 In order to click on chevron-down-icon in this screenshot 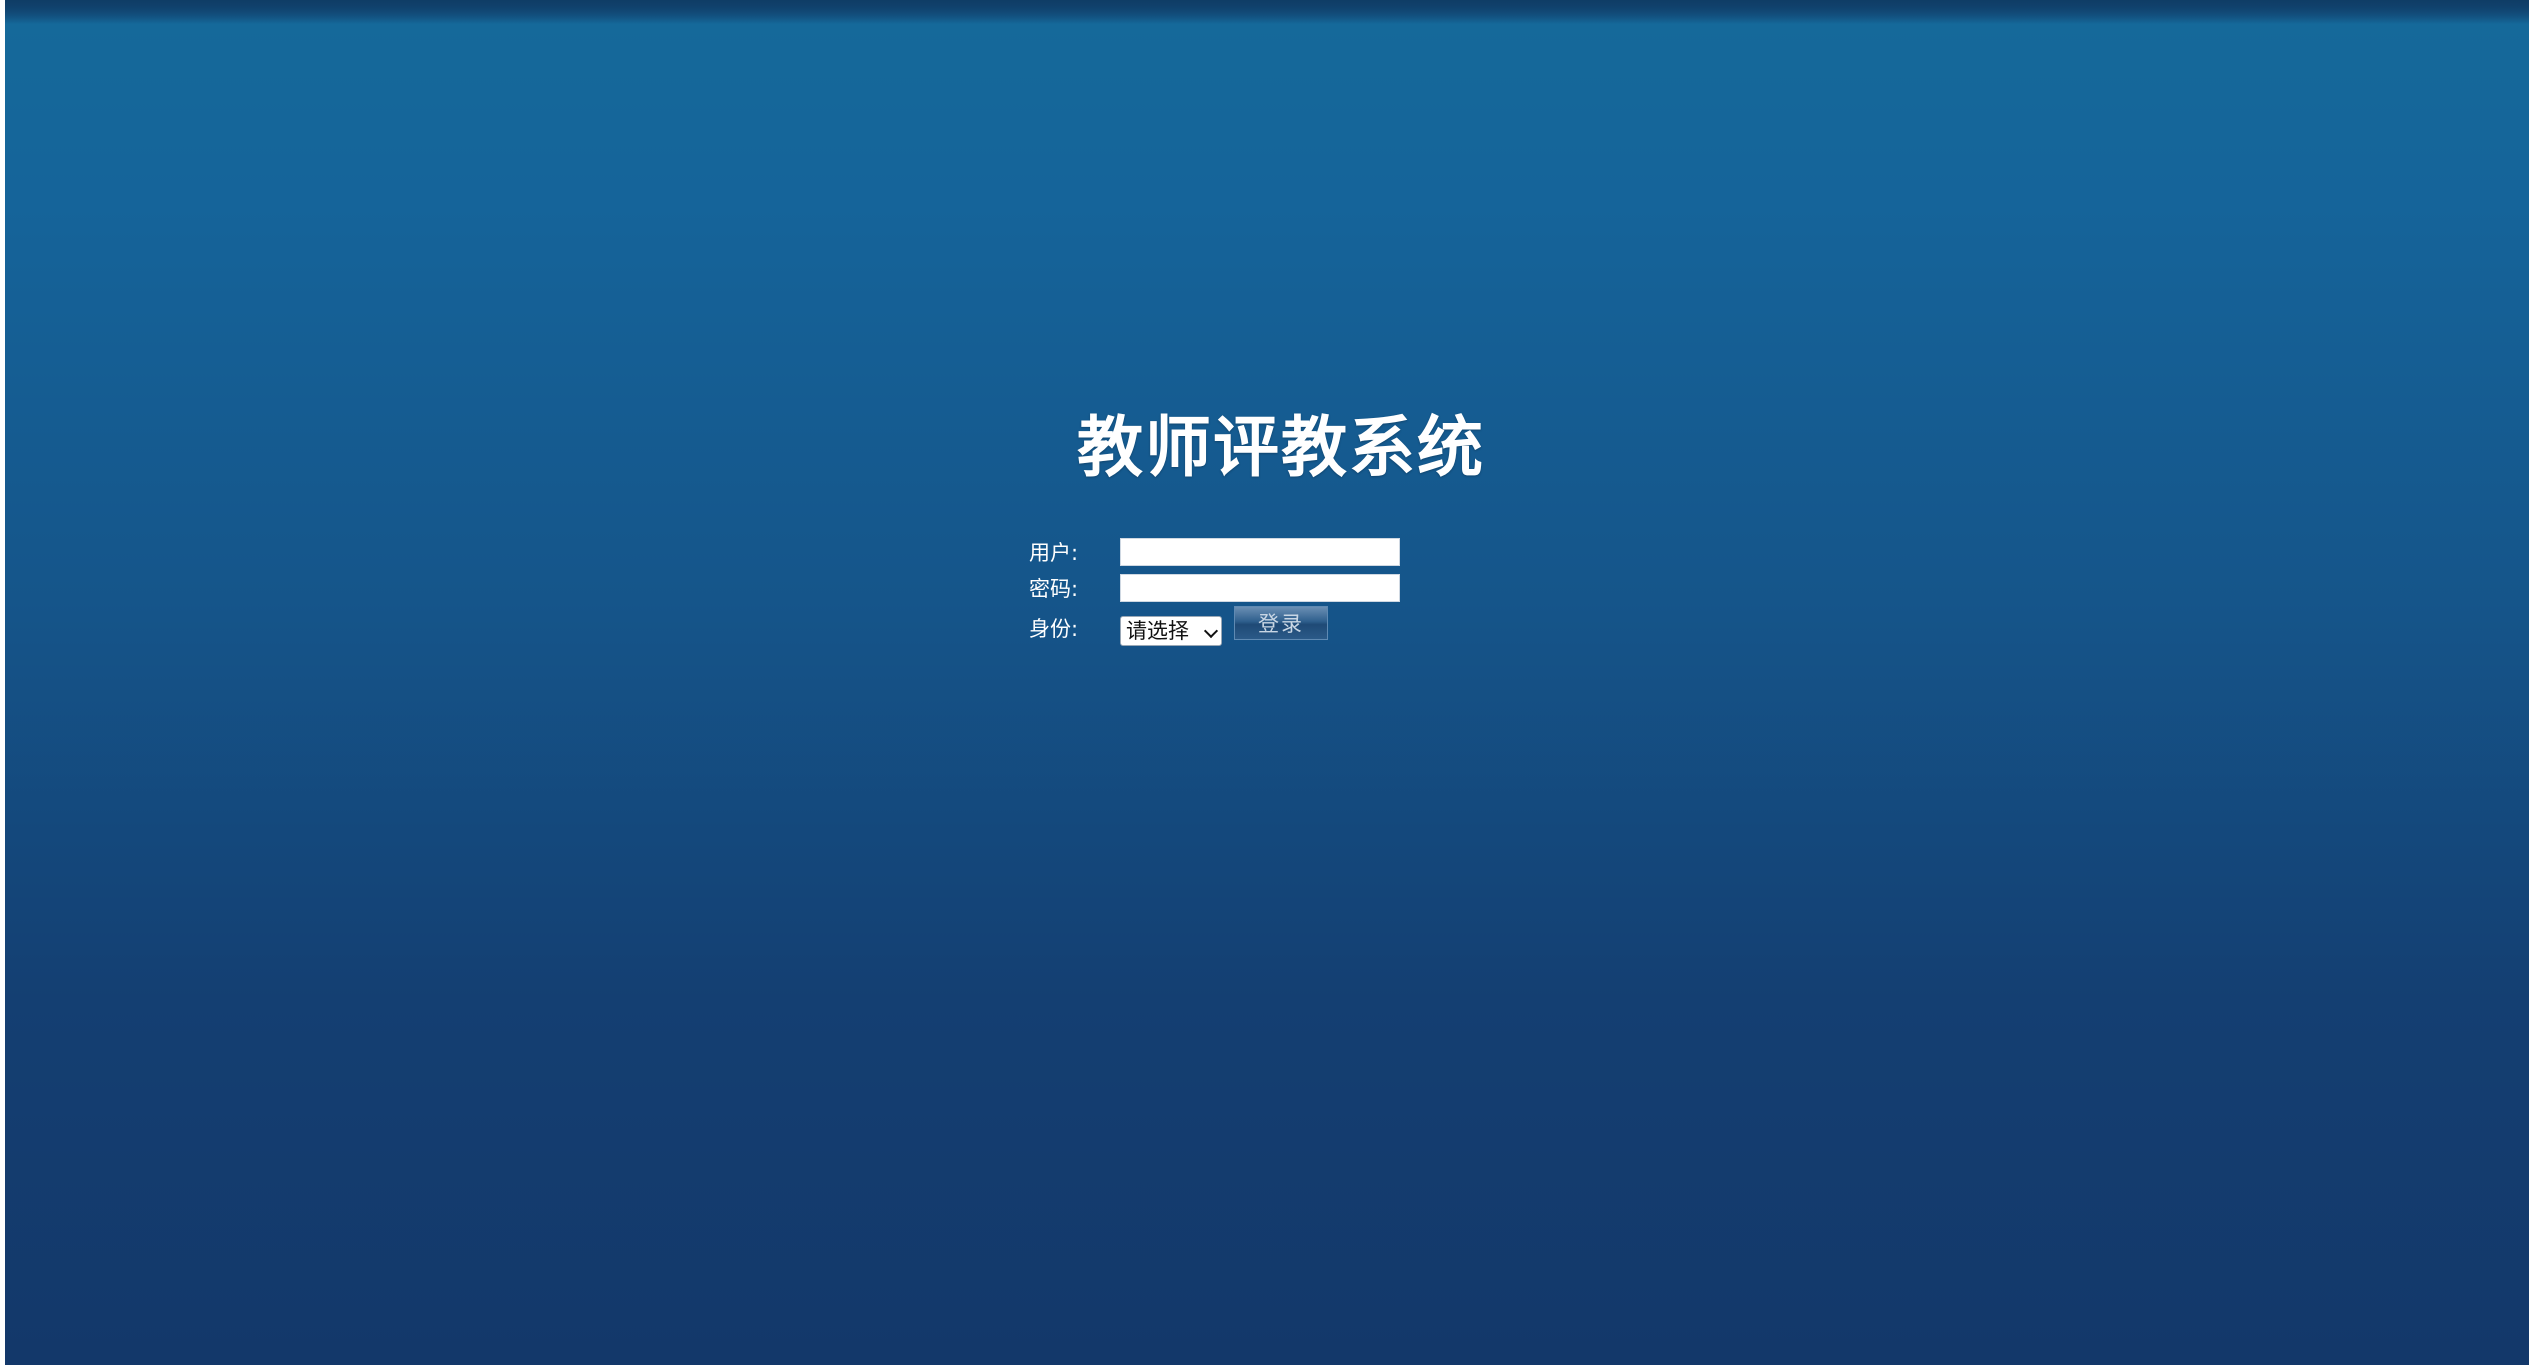, I will do `click(1211, 631)`.